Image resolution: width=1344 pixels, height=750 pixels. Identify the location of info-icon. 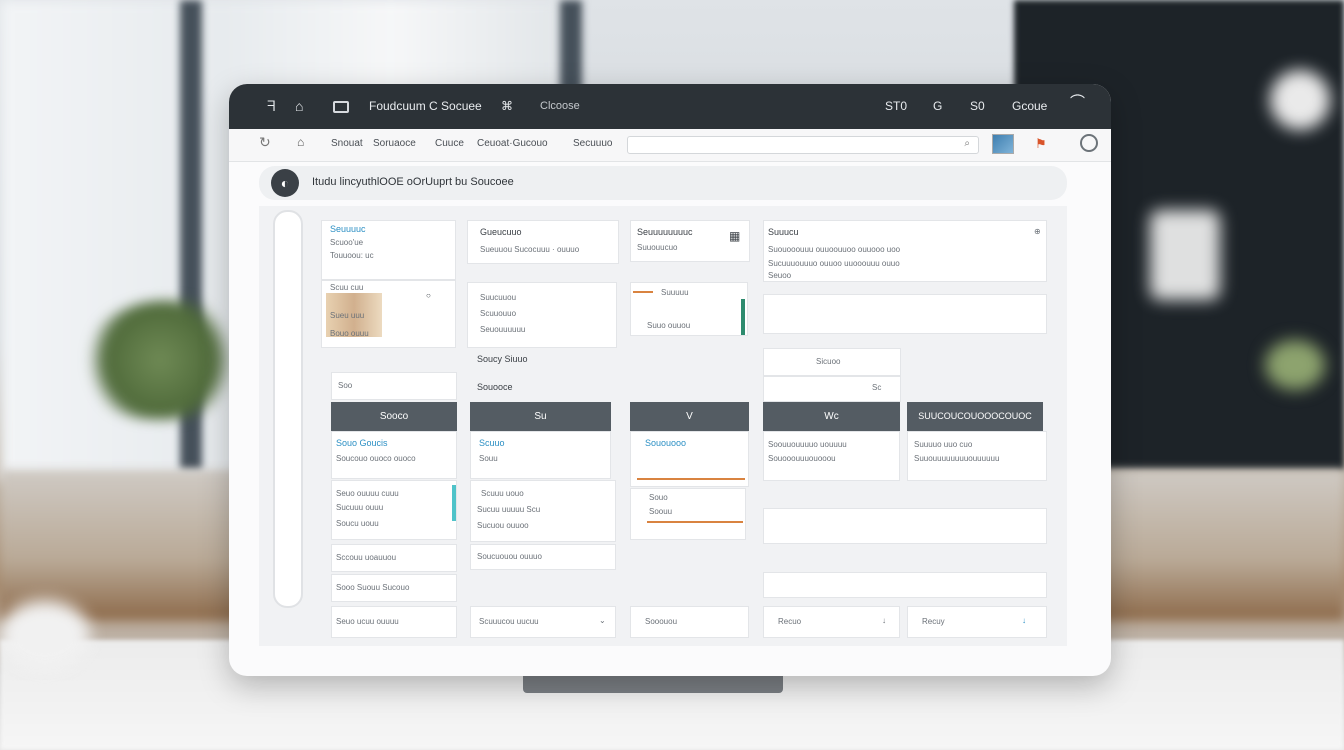
(1089, 143).